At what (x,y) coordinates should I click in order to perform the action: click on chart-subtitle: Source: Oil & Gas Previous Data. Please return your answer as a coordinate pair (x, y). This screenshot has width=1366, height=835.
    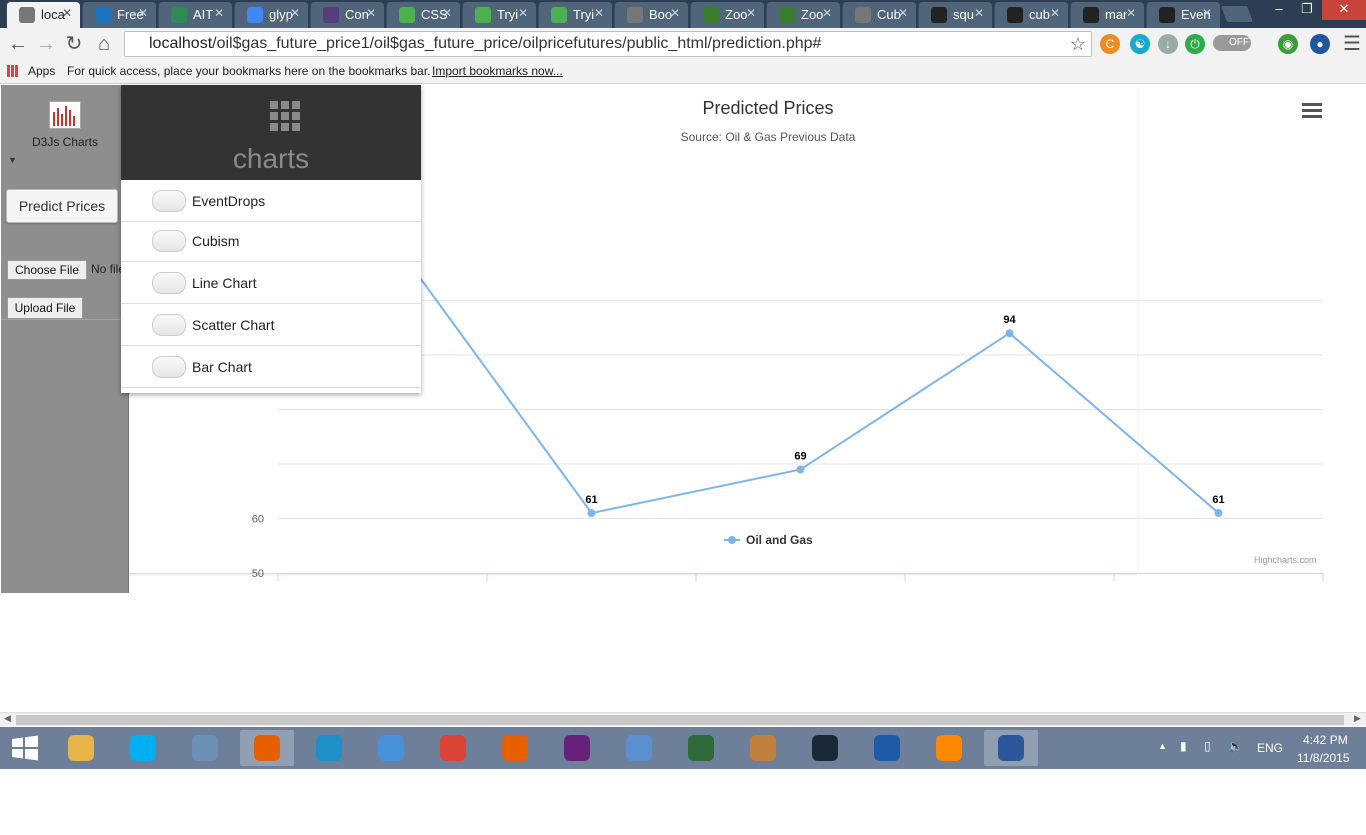
    Looking at the image, I should click on (768, 137).